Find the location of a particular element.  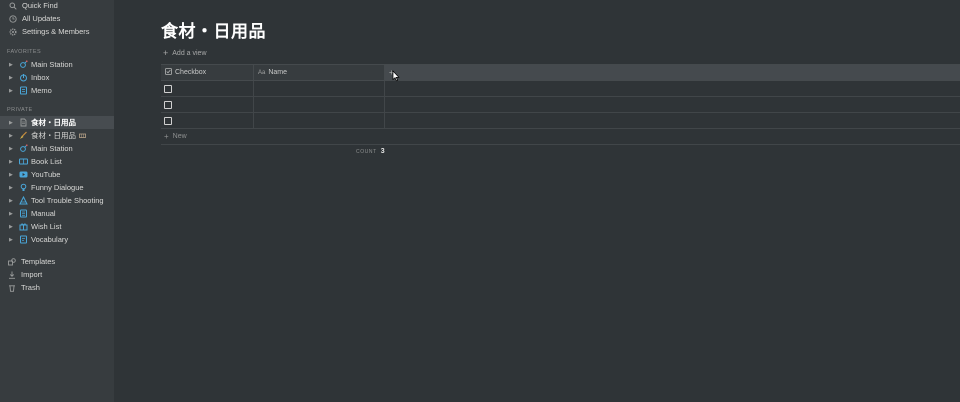

private-item-wish-list: ▶ Wish List is located at coordinates (57, 226).